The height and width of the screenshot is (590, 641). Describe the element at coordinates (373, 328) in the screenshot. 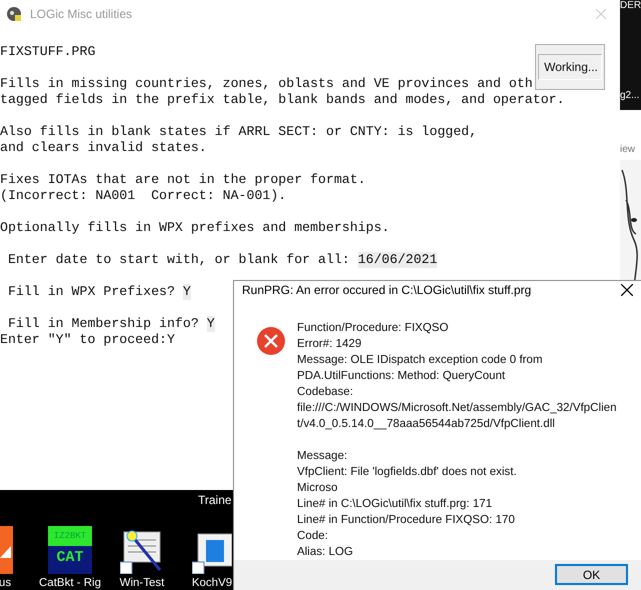

I see `error-message-line: Function/Procedure: FIXQSO` at that location.